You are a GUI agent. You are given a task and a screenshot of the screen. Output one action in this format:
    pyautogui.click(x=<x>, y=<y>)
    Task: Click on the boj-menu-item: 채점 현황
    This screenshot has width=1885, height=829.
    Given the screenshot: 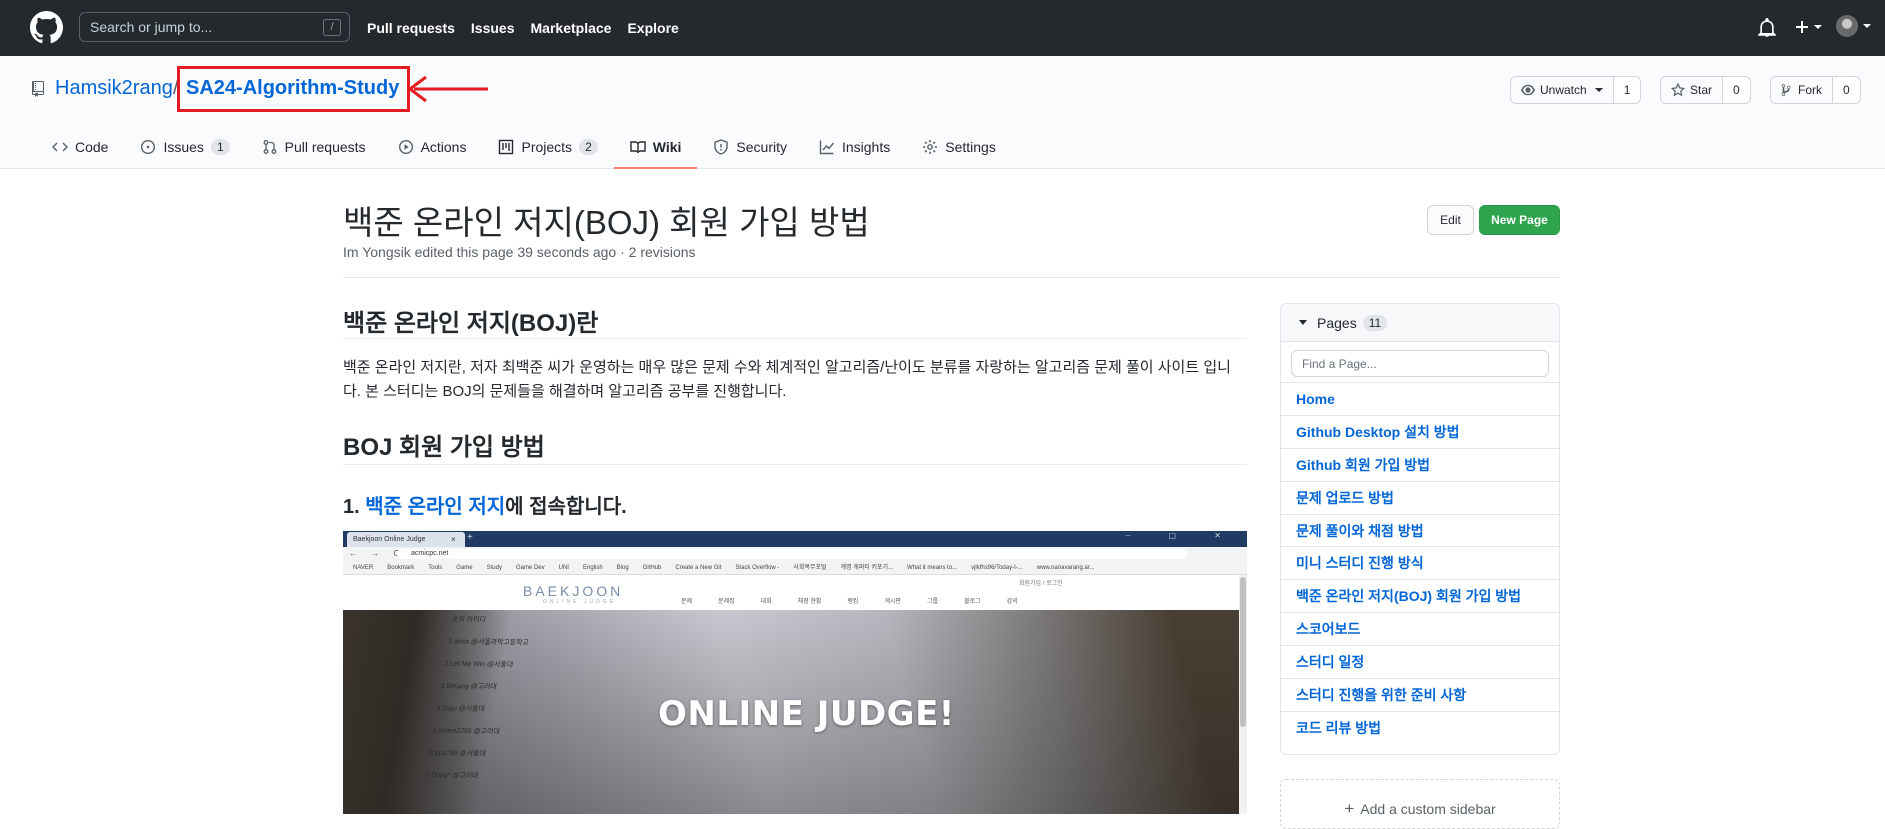 What is the action you would take?
    pyautogui.click(x=809, y=602)
    